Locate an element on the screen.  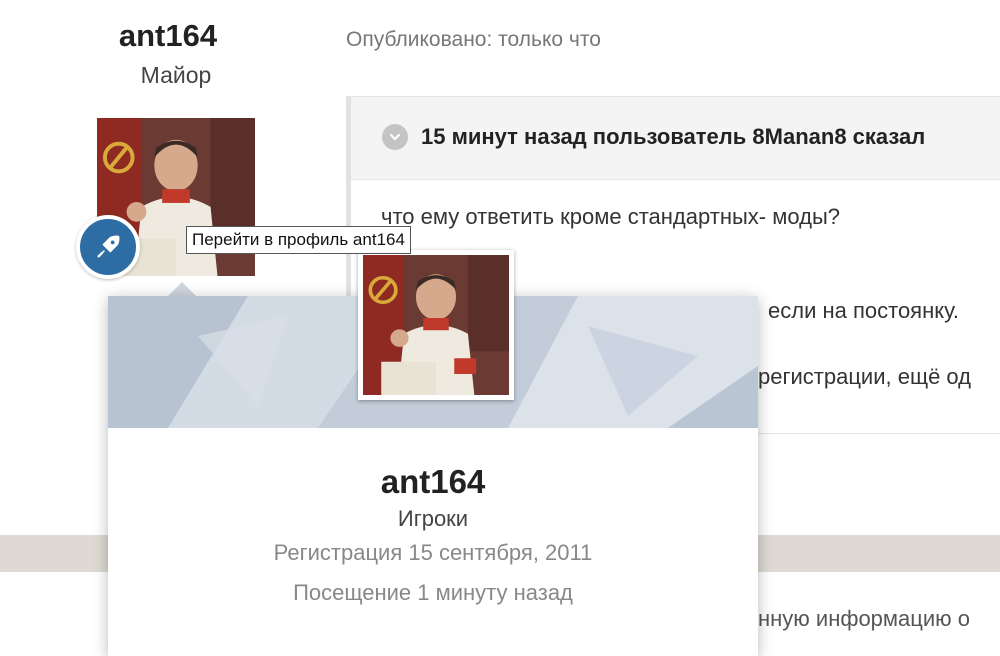
profile-tooltip: Перейти в профиль ant164 is located at coordinates (298, 240).